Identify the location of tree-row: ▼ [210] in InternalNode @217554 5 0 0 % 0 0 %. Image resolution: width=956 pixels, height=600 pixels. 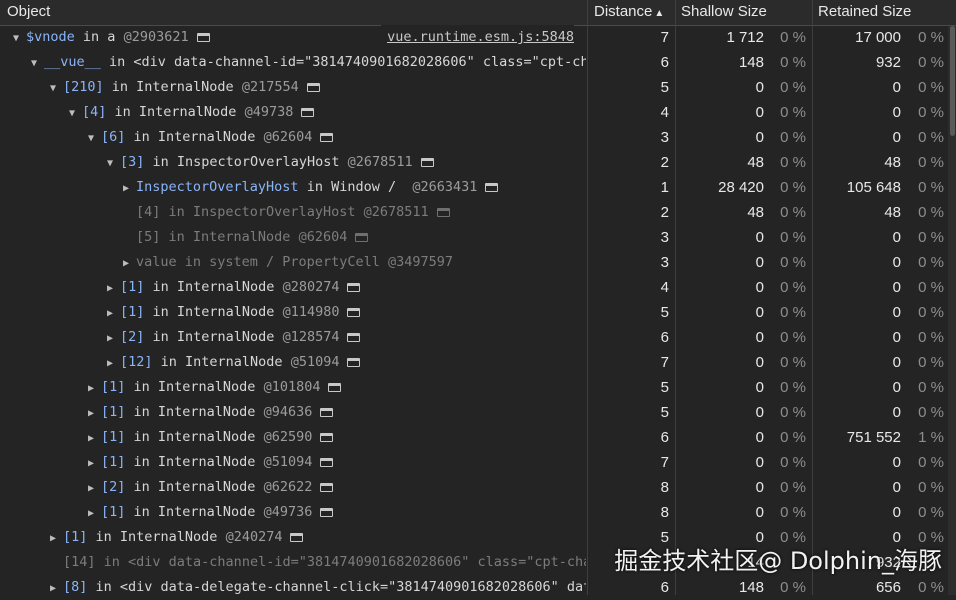
(478, 87).